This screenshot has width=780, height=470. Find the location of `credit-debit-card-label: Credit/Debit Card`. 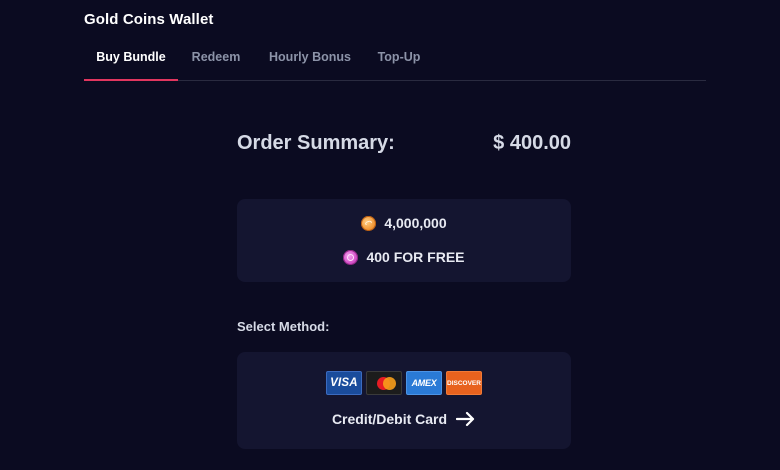

credit-debit-card-label: Credit/Debit Card is located at coordinates (389, 419).